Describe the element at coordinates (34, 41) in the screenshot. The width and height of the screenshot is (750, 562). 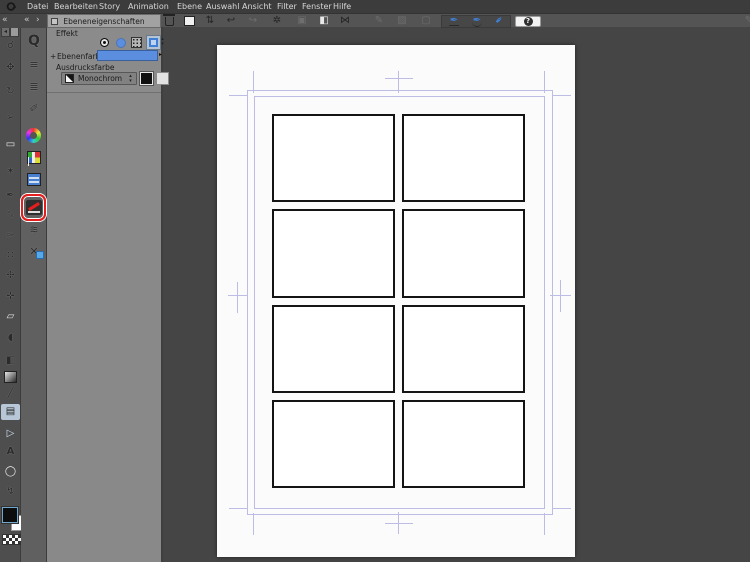
I see `quick-access-palette-icon: Q` at that location.